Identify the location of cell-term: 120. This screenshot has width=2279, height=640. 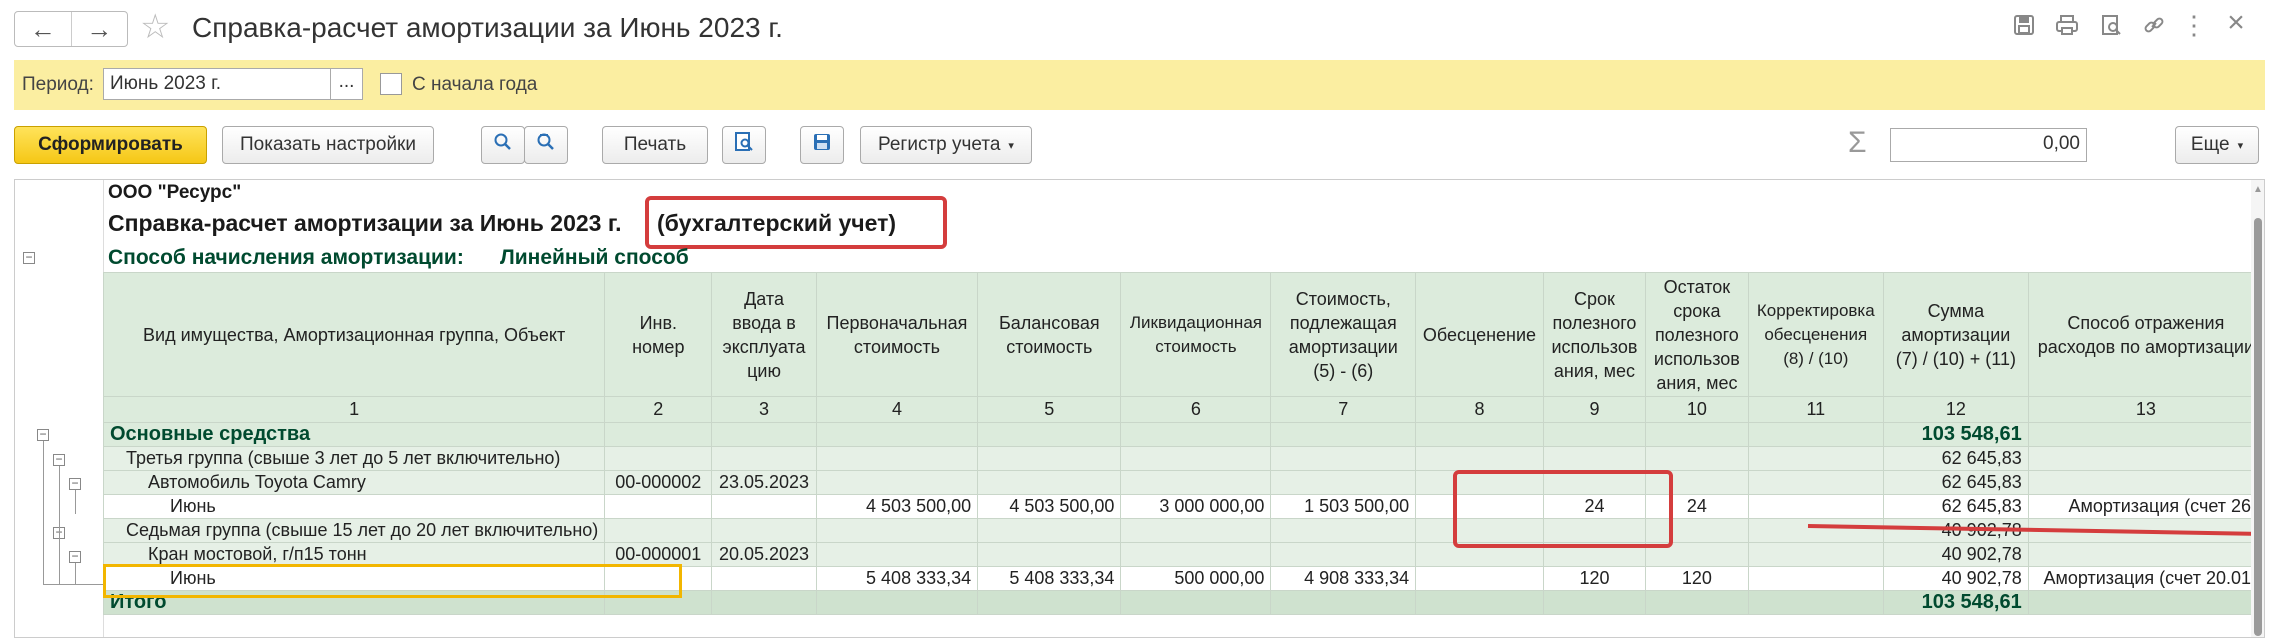
(1594, 578).